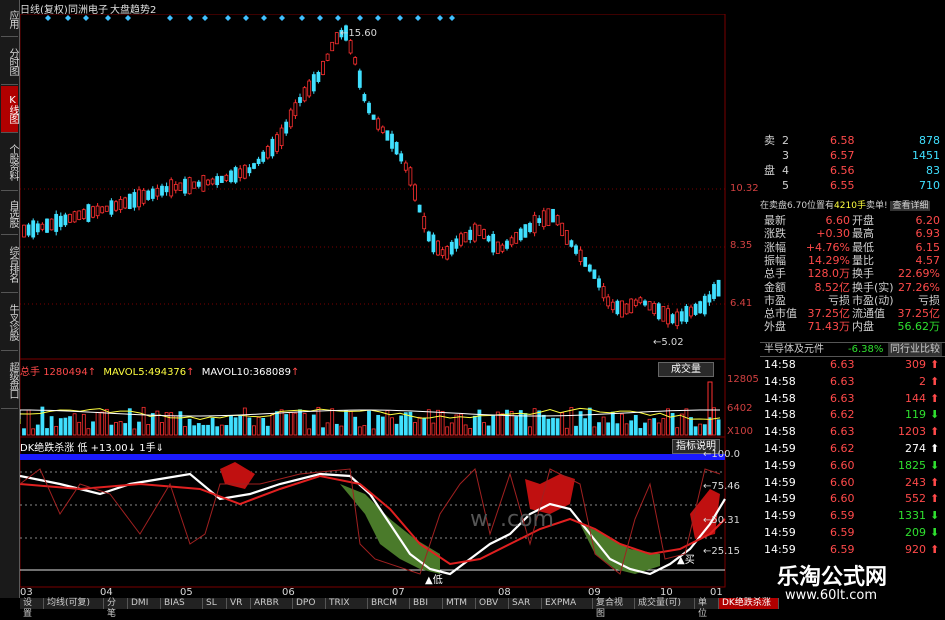  What do you see at coordinates (418, 18) in the screenshot?
I see `signal-diamond` at bounding box center [418, 18].